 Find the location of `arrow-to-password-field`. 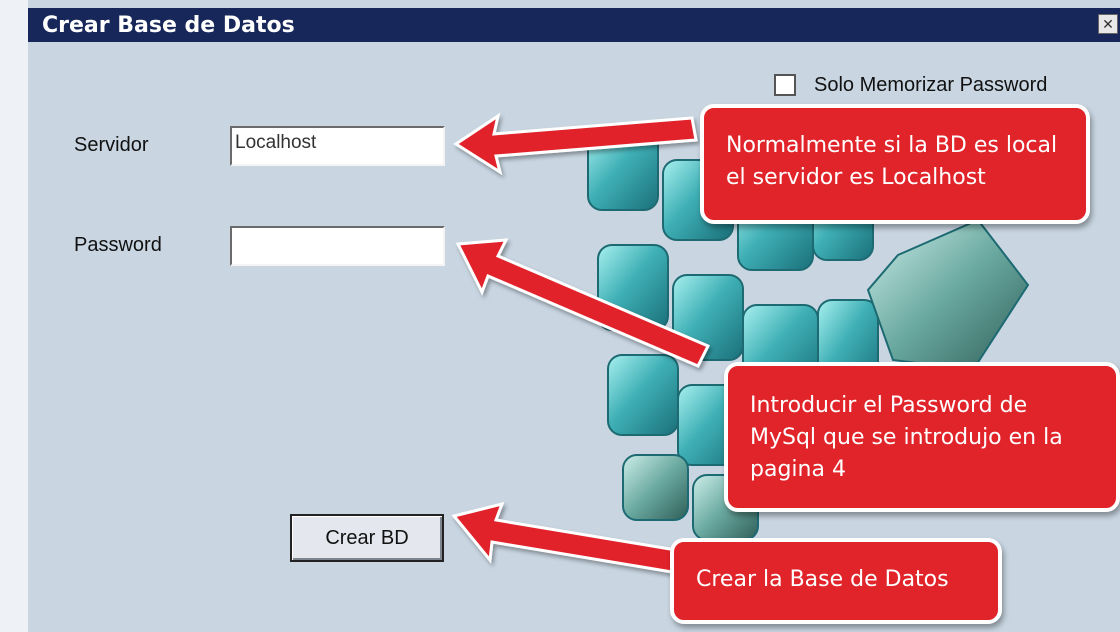

arrow-to-password-field is located at coordinates (583, 303).